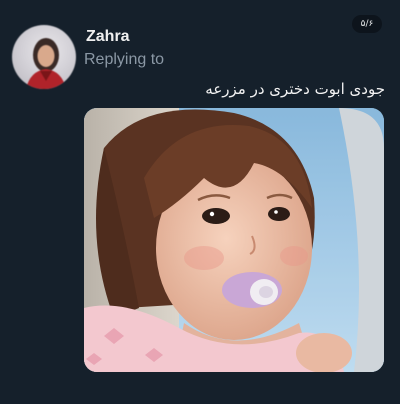 Image resolution: width=400 pixels, height=404 pixels. What do you see at coordinates (108, 37) in the screenshot?
I see `author-name: Zahra` at bounding box center [108, 37].